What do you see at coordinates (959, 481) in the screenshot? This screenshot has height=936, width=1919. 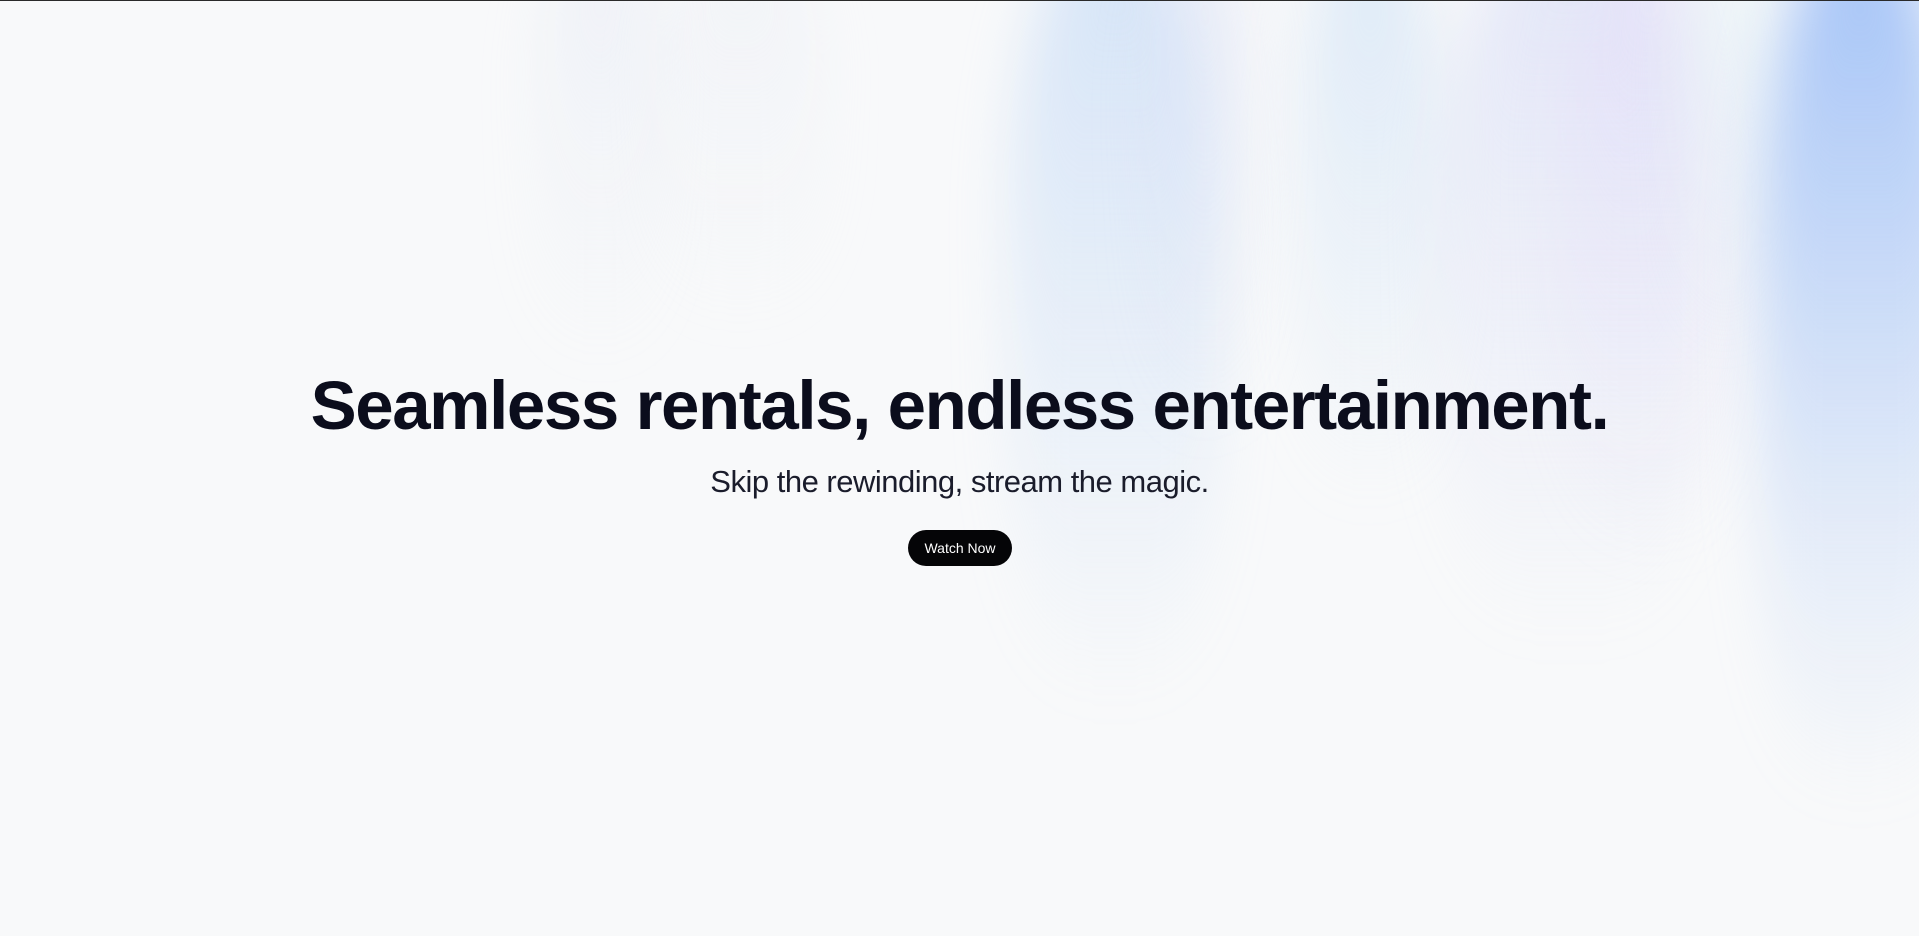 I see `hero-subheadline: Skip the rewinding, stream the magic.` at bounding box center [959, 481].